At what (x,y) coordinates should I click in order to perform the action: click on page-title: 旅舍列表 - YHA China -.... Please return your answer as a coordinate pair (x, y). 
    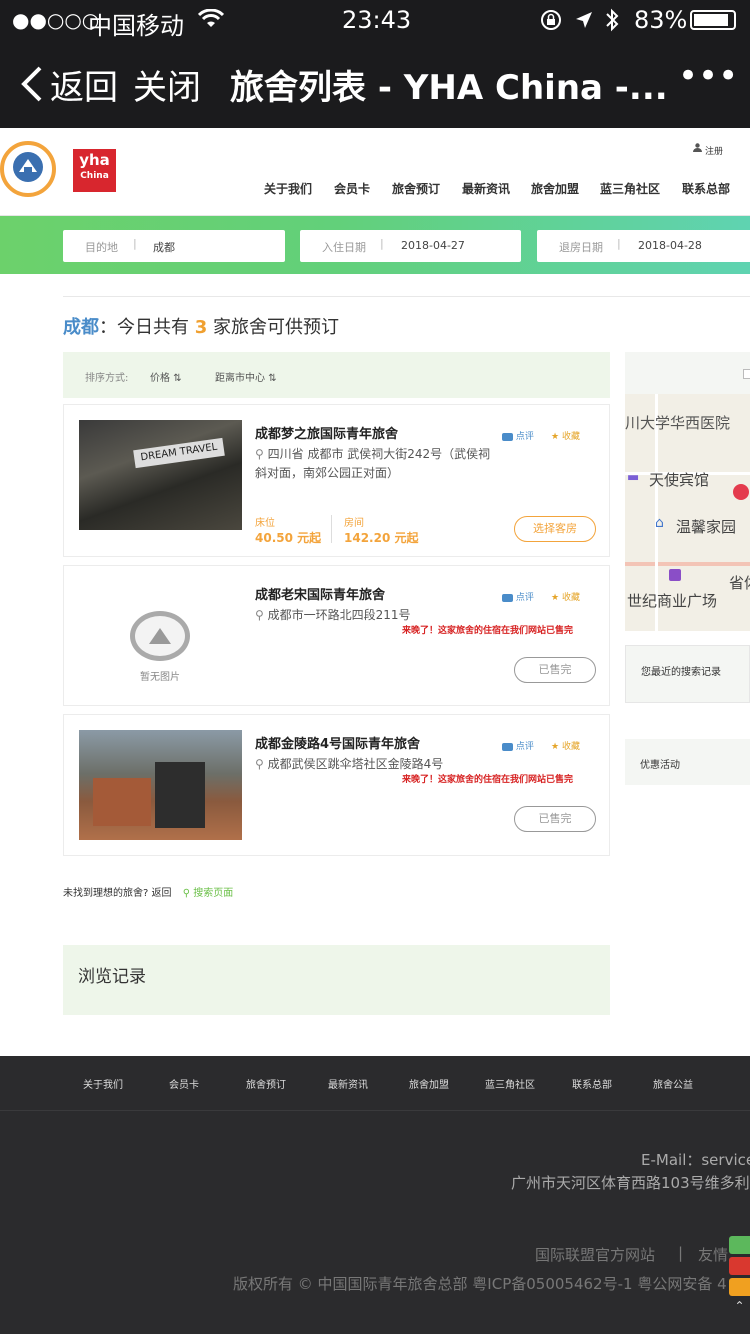
    Looking at the image, I should click on (449, 88).